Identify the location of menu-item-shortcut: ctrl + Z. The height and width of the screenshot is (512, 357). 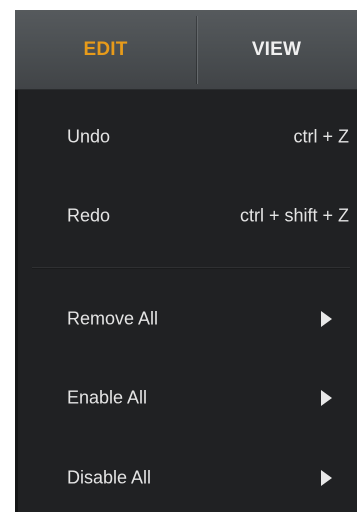
(321, 136).